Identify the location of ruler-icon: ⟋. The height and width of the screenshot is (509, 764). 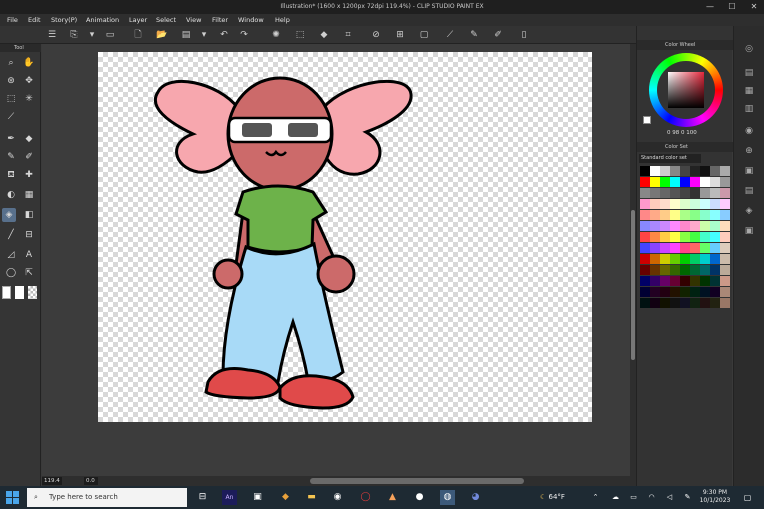
(450, 35).